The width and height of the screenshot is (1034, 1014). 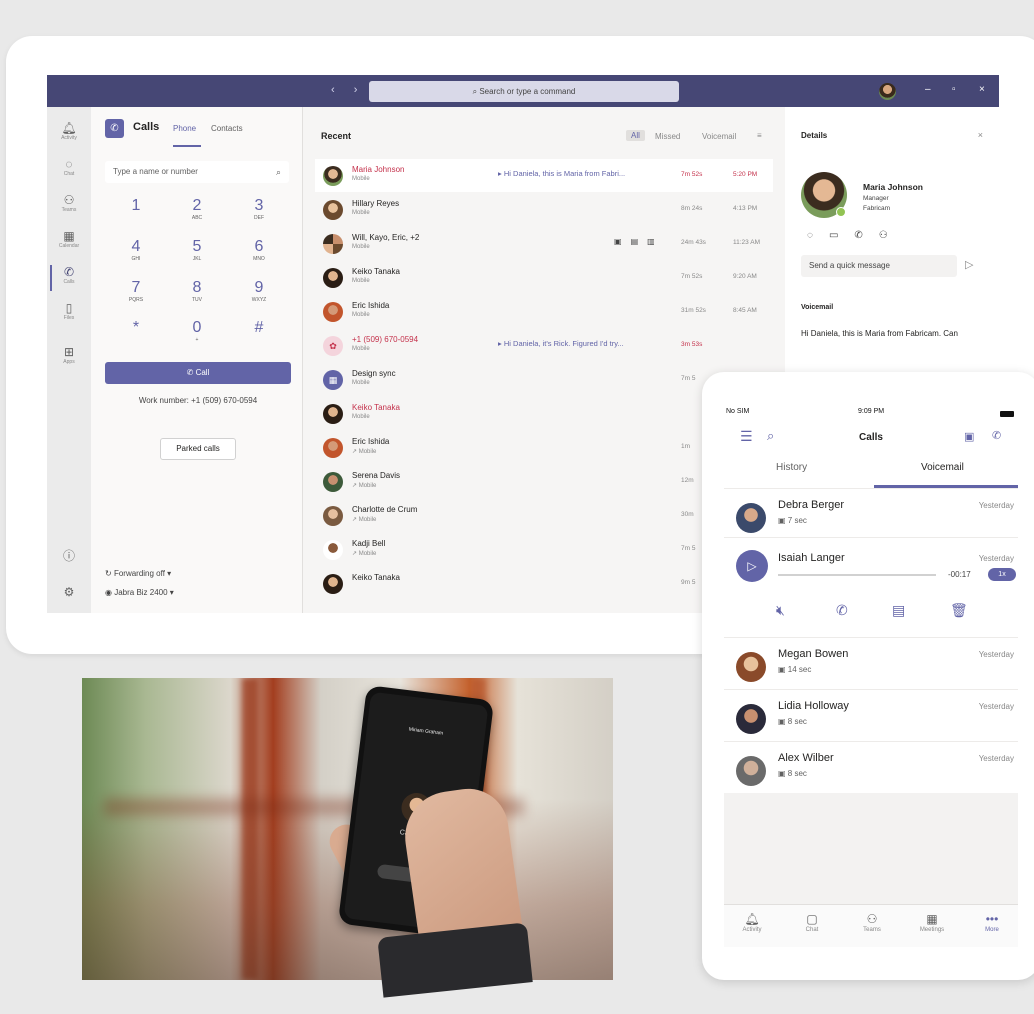 I want to click on headset-icon: ◉, so click(x=110, y=592).